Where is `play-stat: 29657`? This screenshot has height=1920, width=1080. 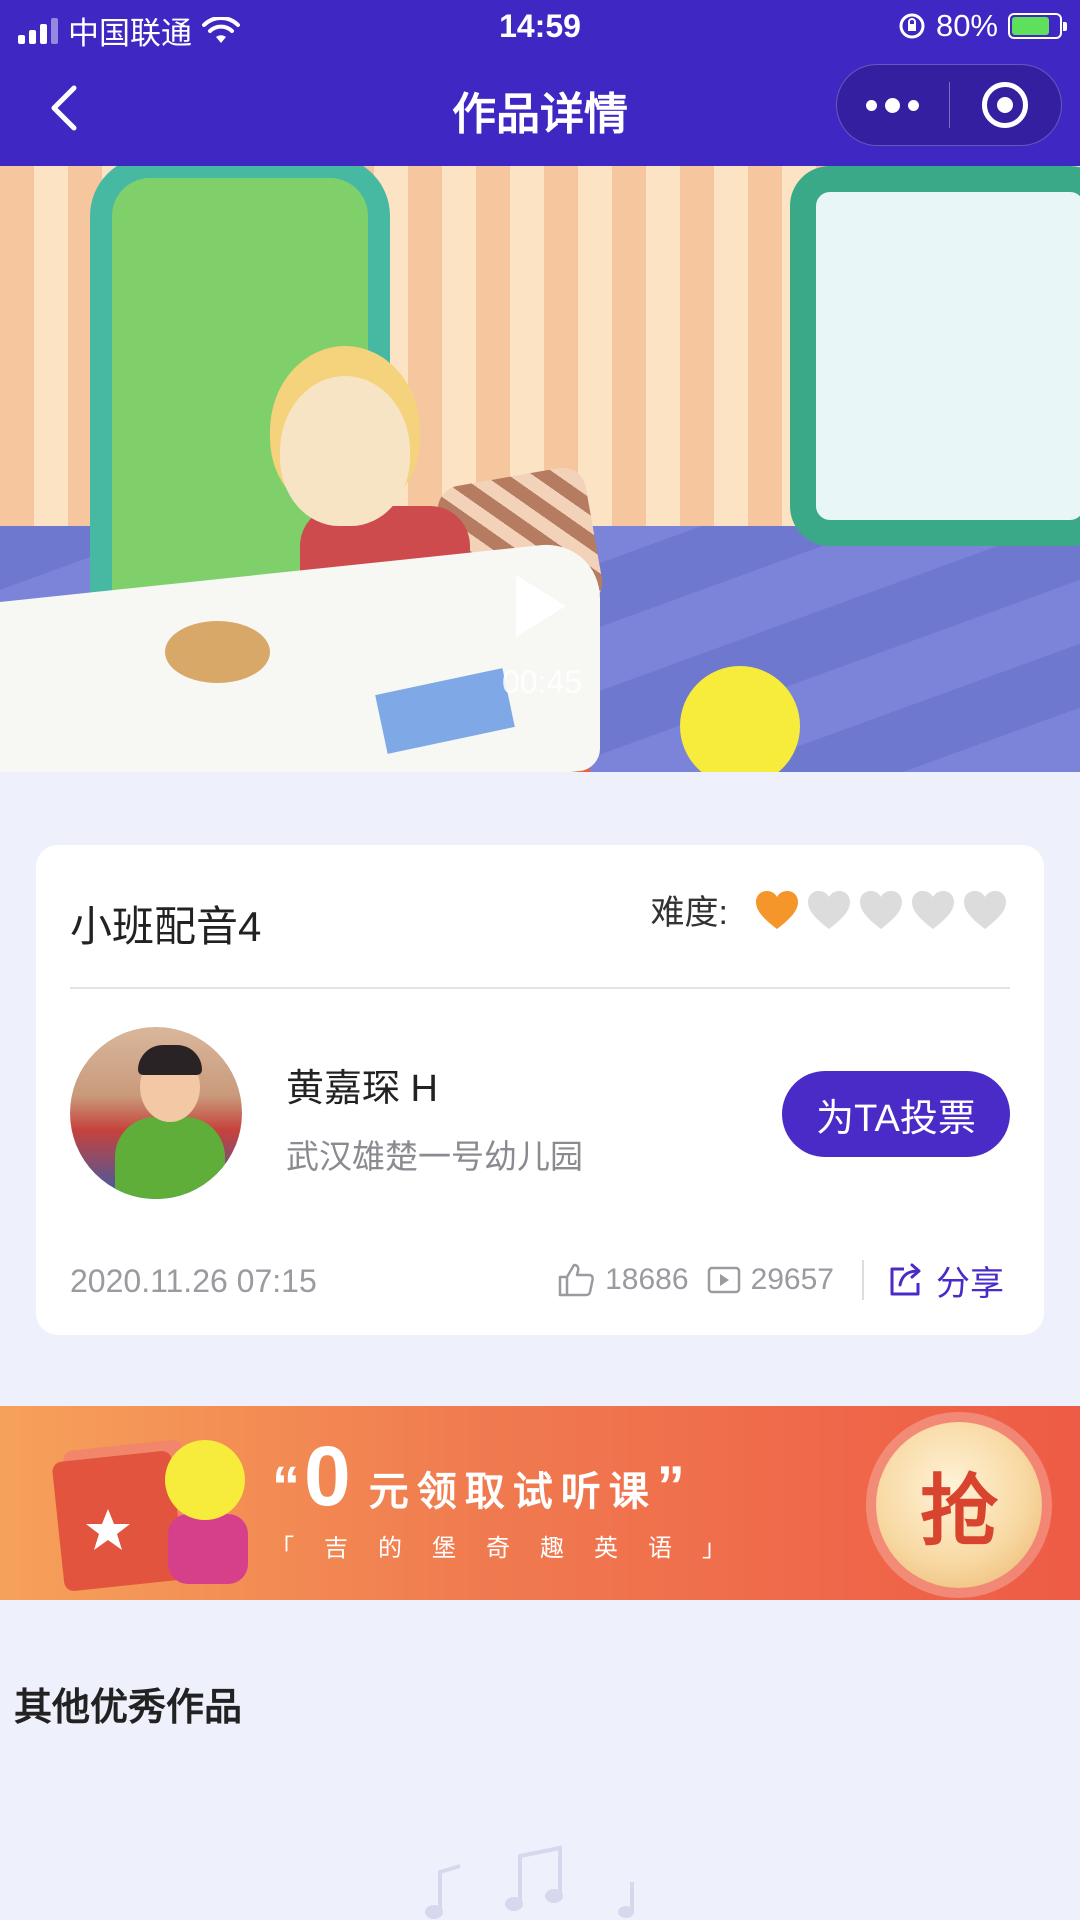 play-stat: 29657 is located at coordinates (770, 1280).